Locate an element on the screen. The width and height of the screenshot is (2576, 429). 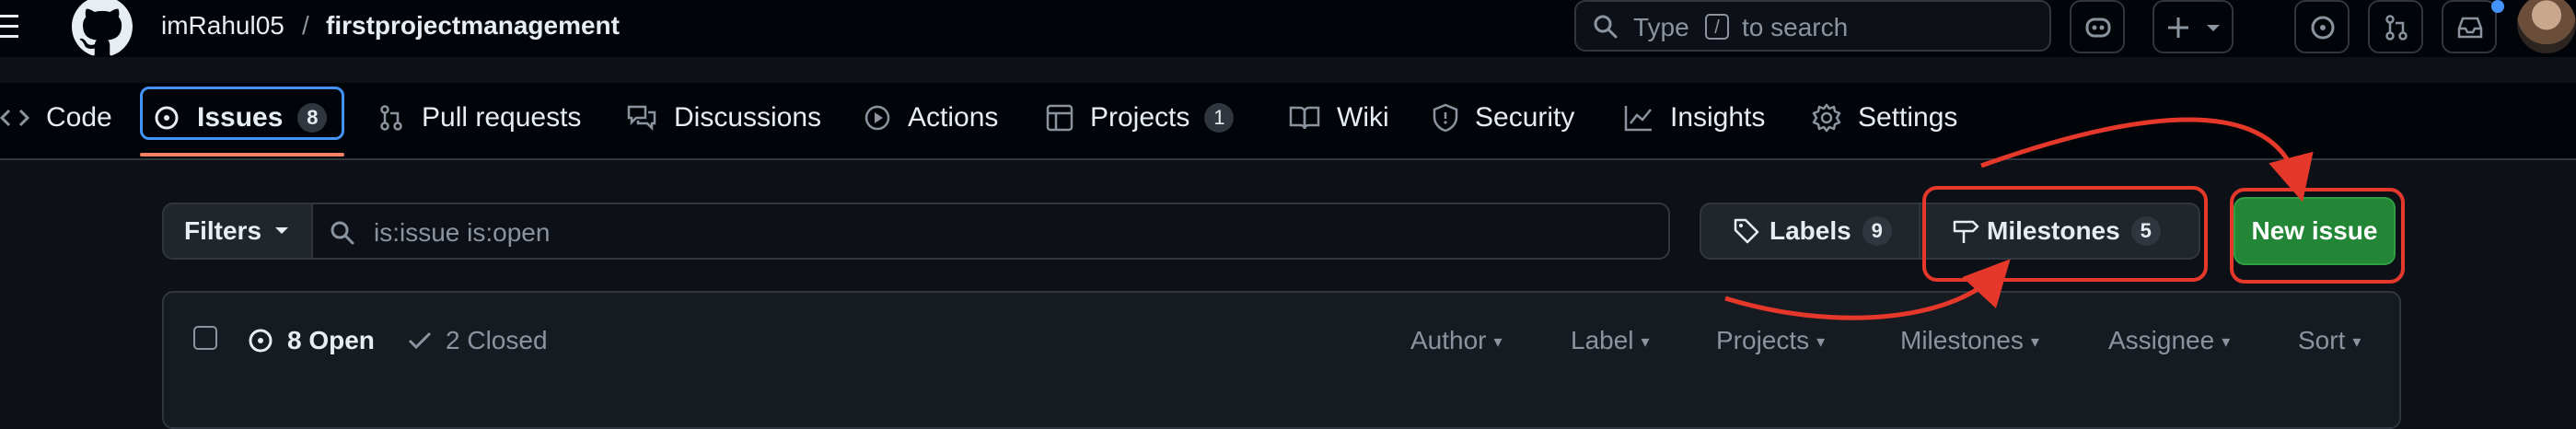
annotation-arrows is located at coordinates (2019, 218).